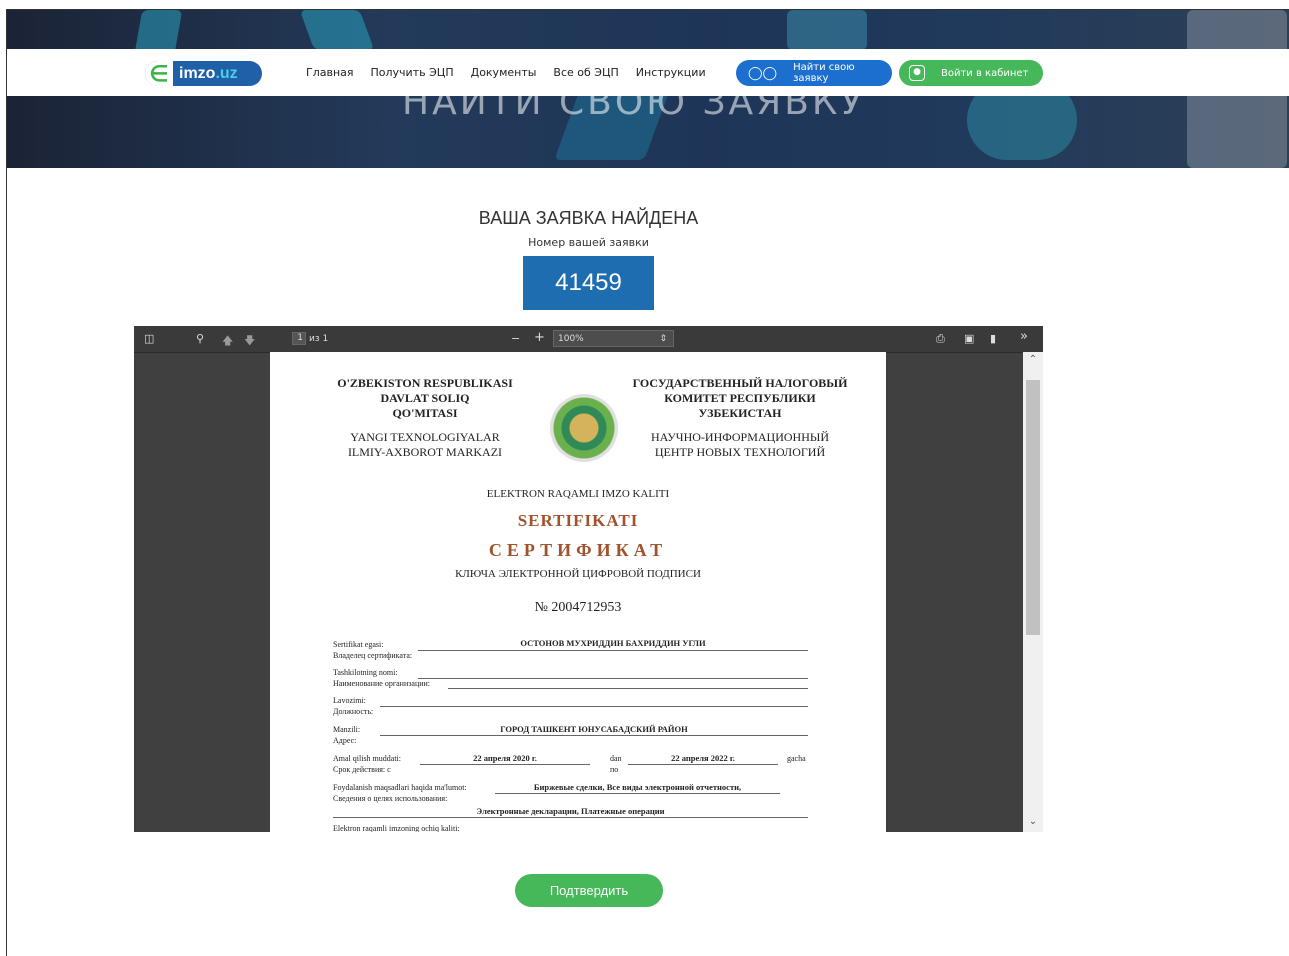 This screenshot has height=956, width=1289. Describe the element at coordinates (614, 769) in the screenshot. I see `po-label: по` at that location.